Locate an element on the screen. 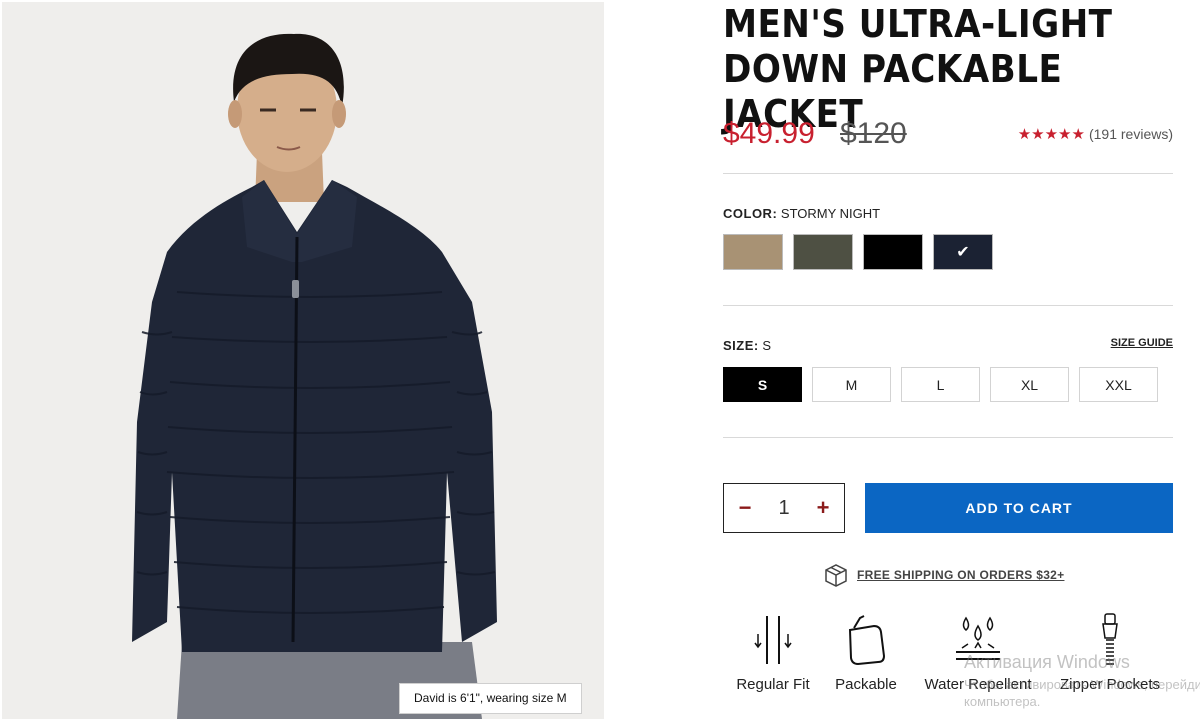 The height and width of the screenshot is (719, 1200). decrease-quantity-button: − is located at coordinates (745, 508).